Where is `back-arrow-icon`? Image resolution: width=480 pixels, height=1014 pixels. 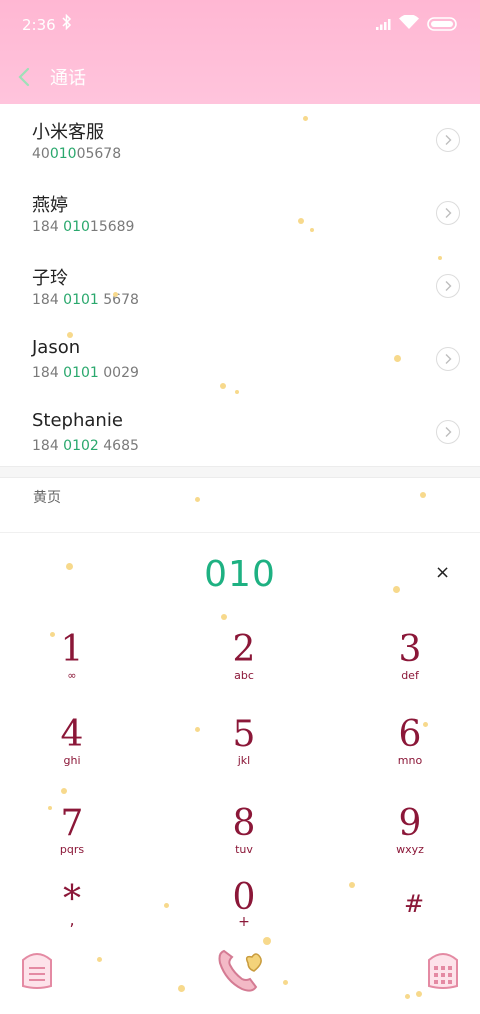
back-arrow-icon is located at coordinates (24, 79).